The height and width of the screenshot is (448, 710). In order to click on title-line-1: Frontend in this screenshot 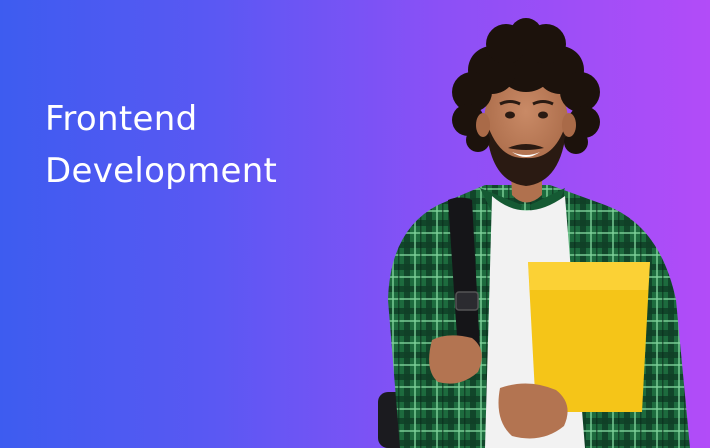, I will do `click(121, 119)`.